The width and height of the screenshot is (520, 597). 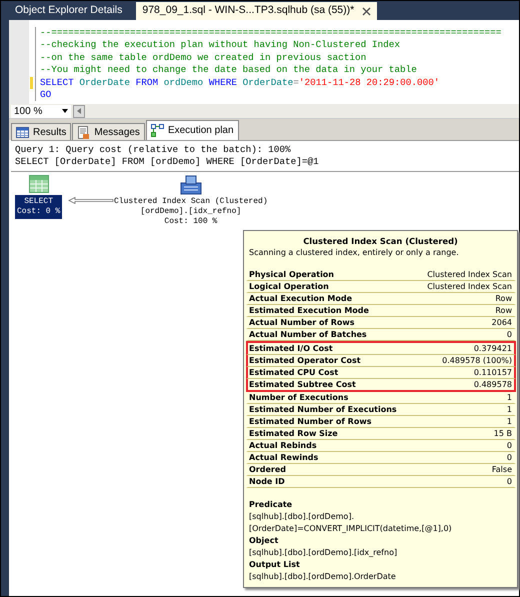 I want to click on property-label: Estimated Execution Mode, so click(x=309, y=310).